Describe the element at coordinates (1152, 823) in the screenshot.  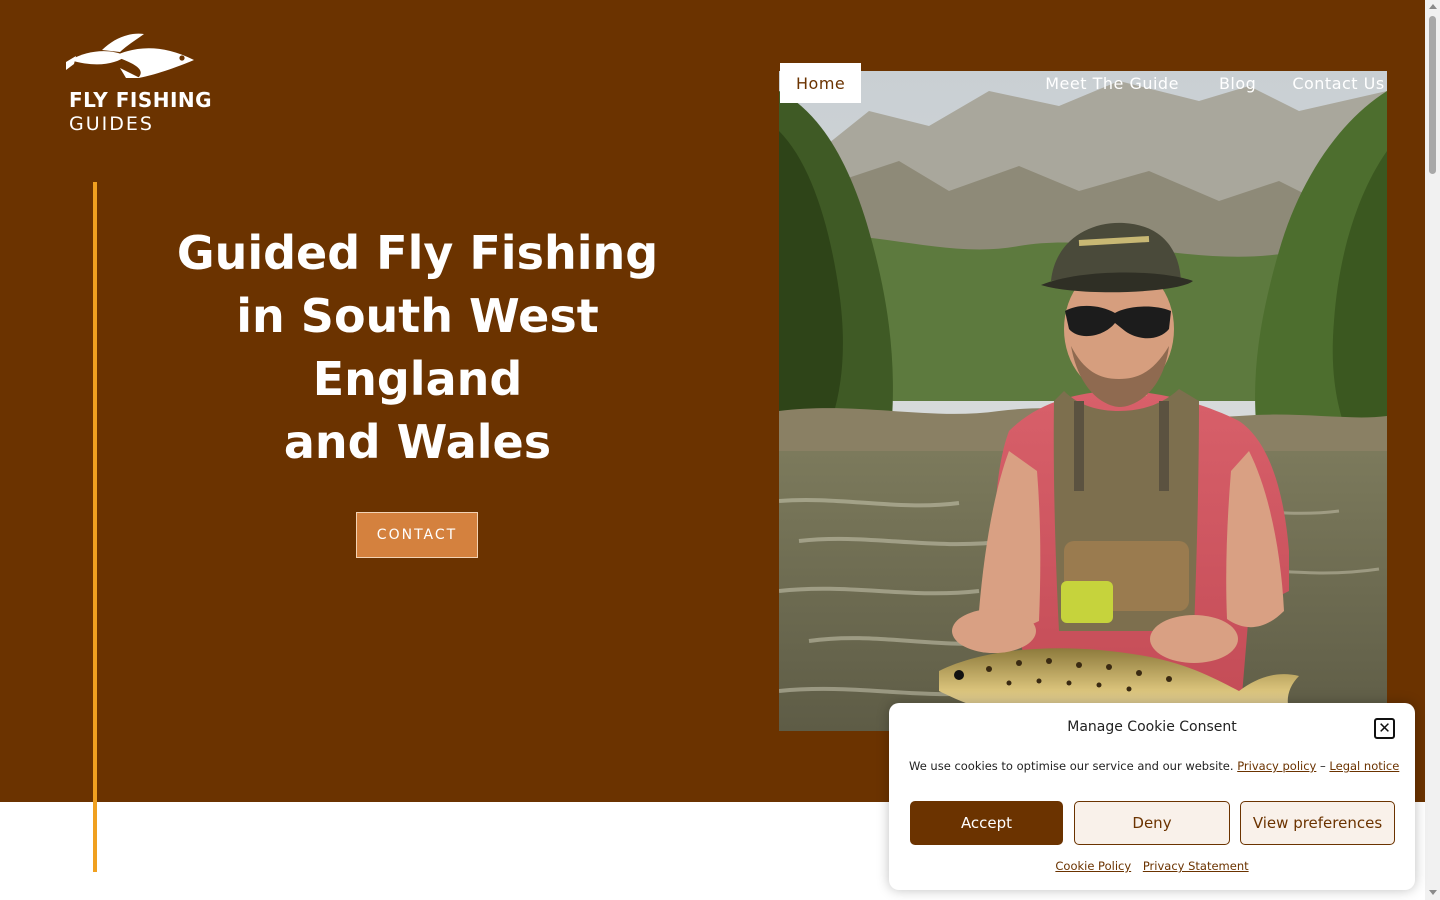
I see `deny-button: Deny` at that location.